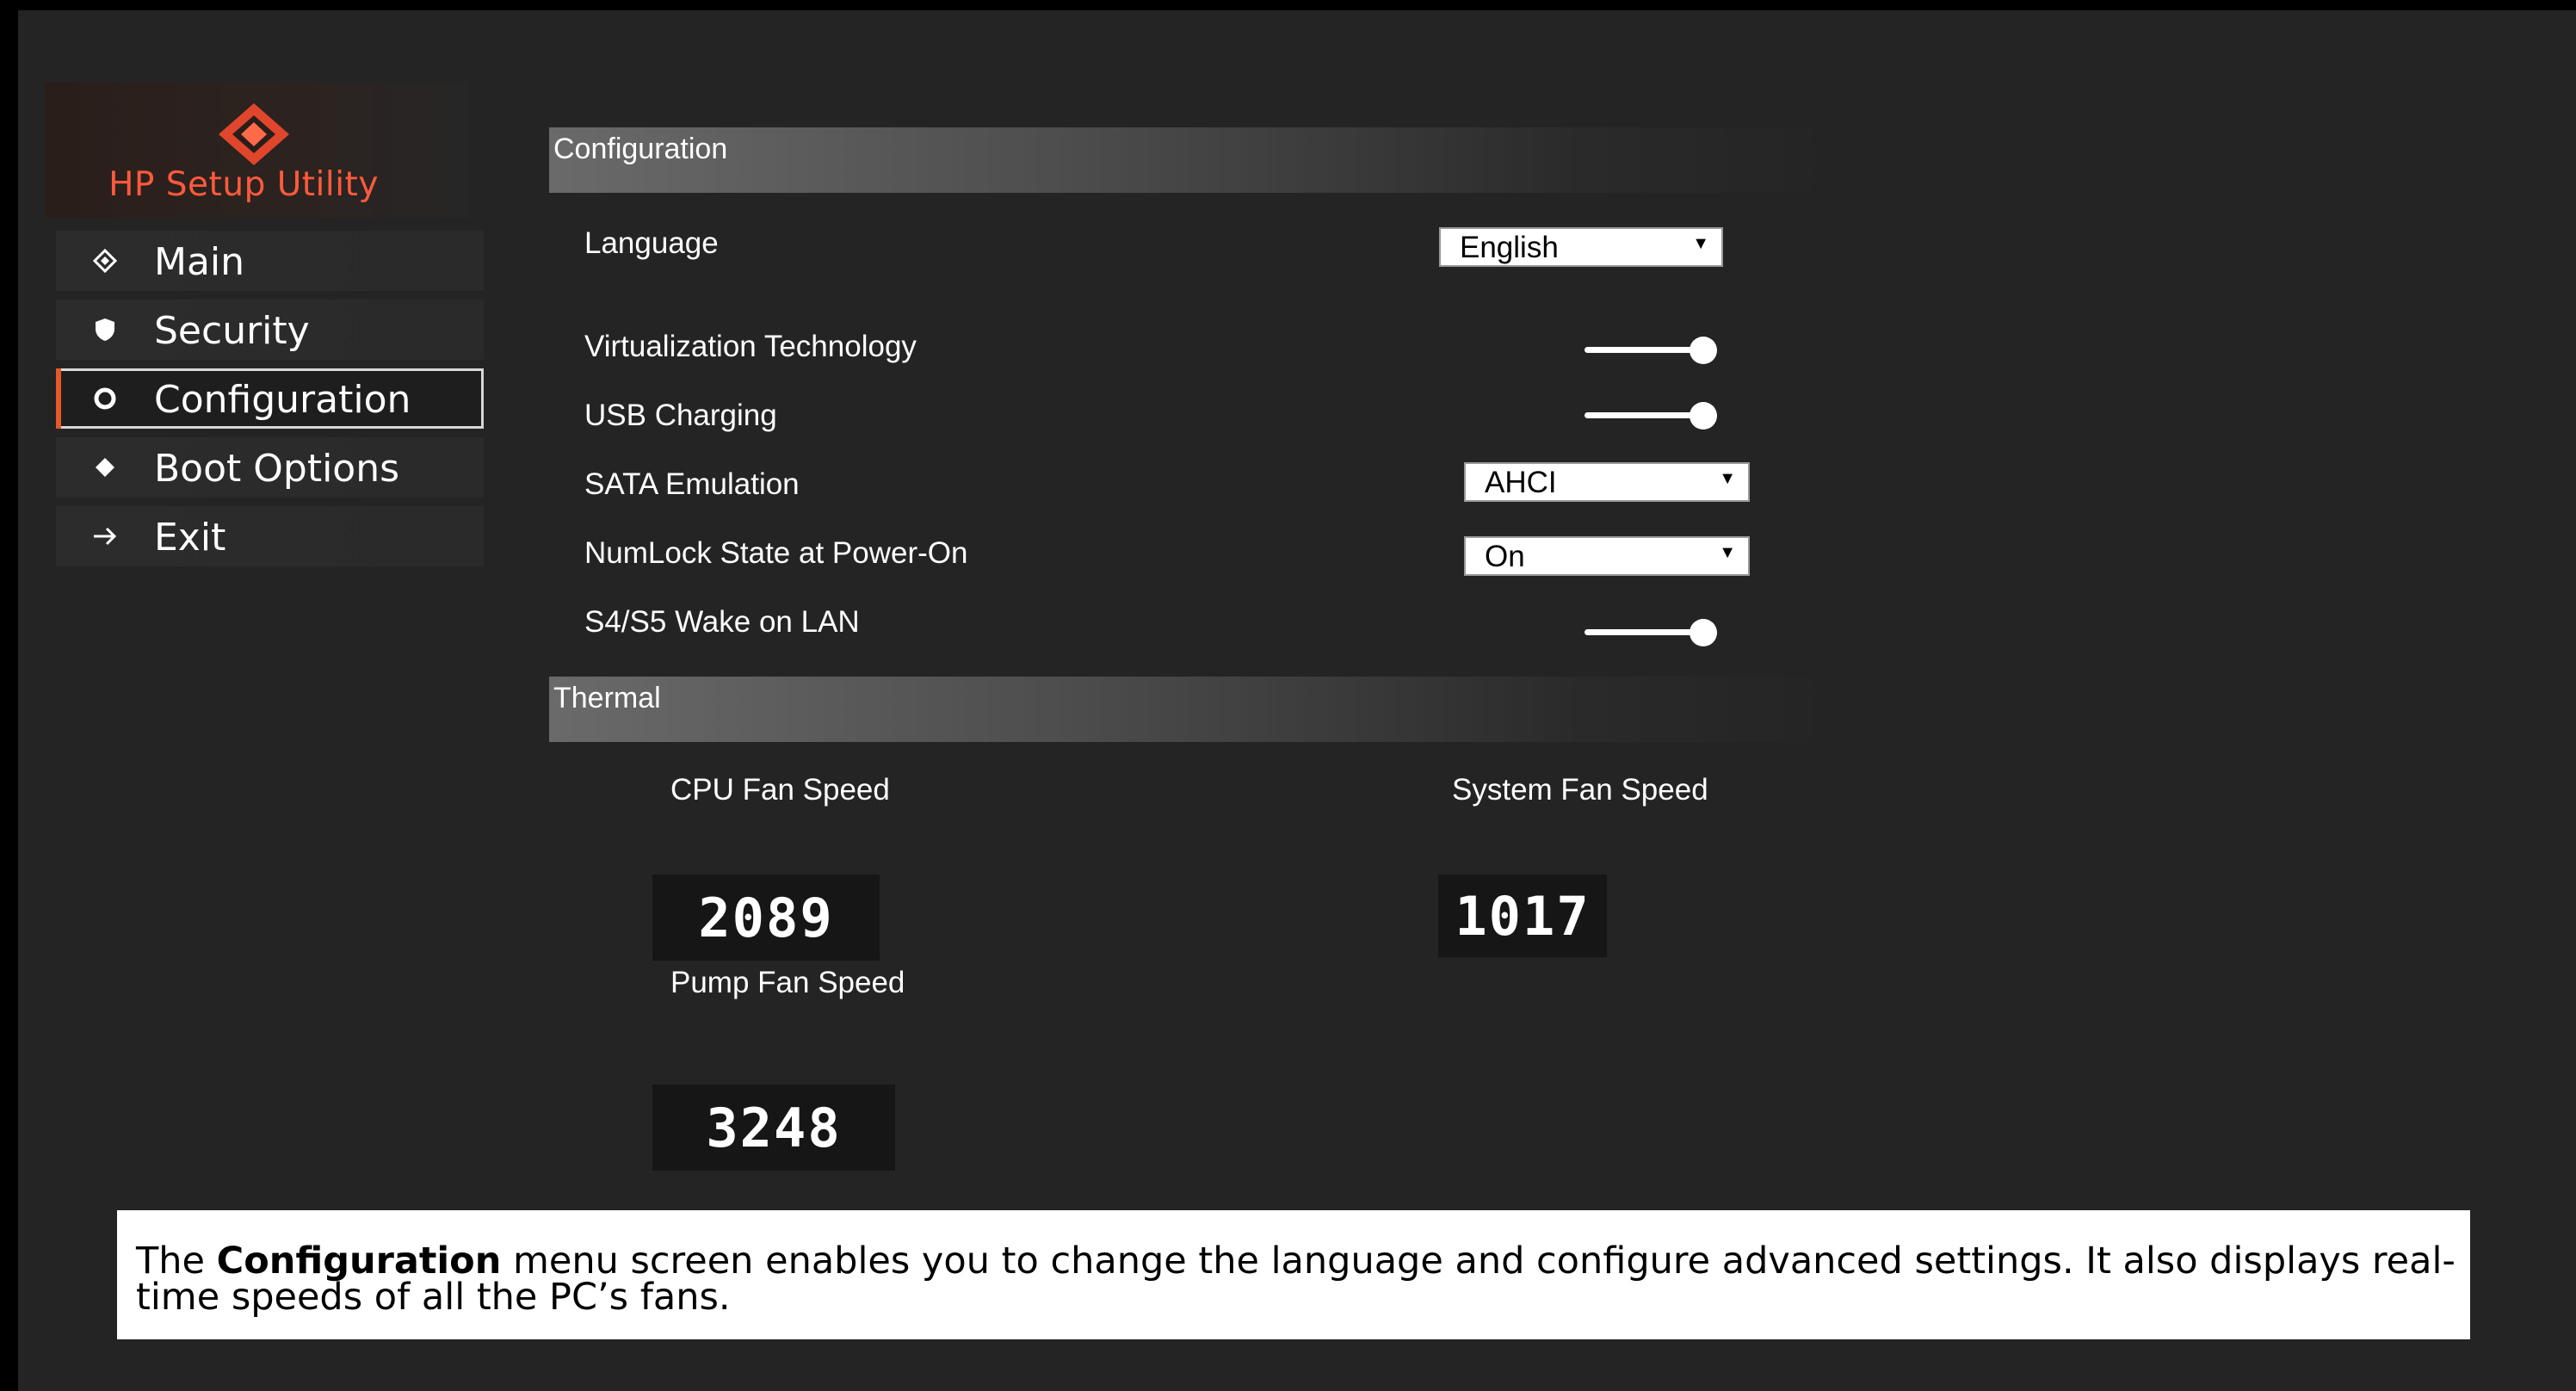 The height and width of the screenshot is (1391, 2576). I want to click on pump-fan-speed-value: 3248, so click(774, 1127).